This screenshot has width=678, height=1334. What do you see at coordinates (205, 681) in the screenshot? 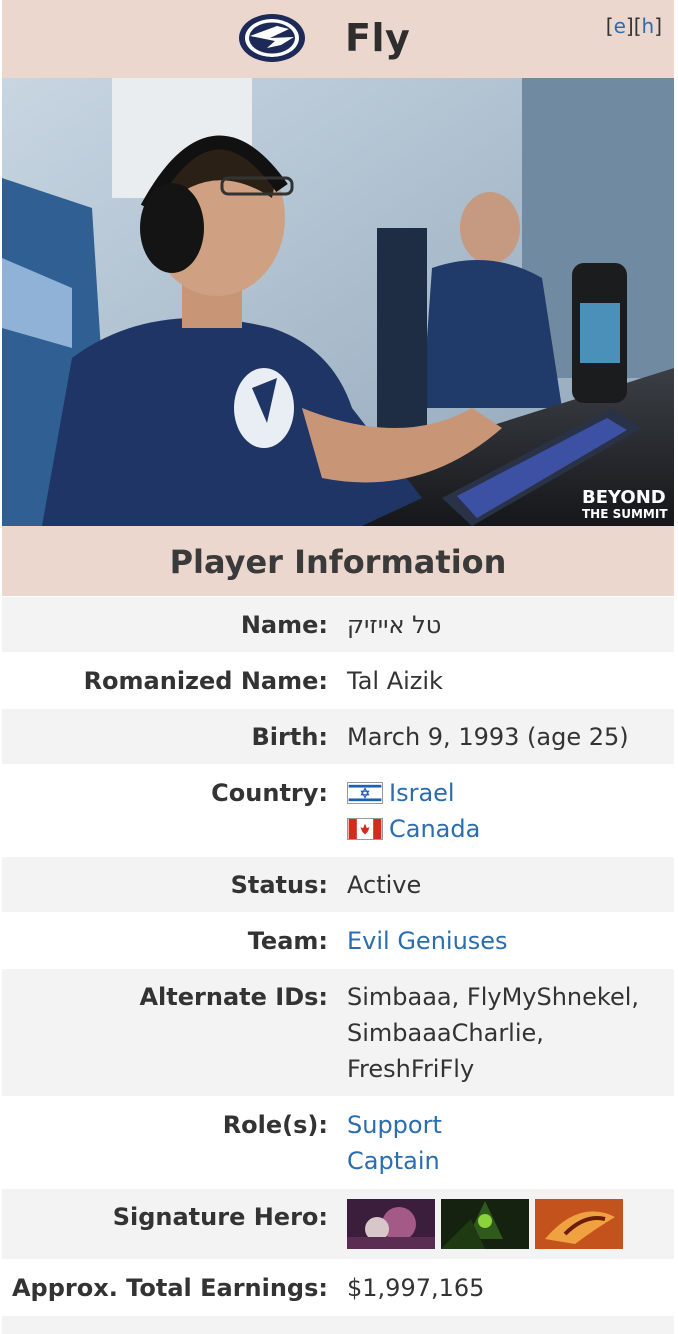
I see `romanized-name-label: Romanized Name:` at bounding box center [205, 681].